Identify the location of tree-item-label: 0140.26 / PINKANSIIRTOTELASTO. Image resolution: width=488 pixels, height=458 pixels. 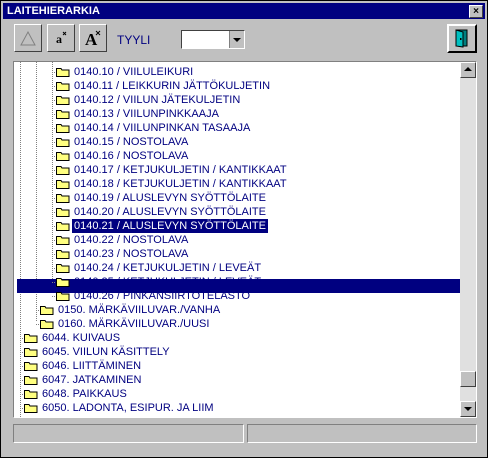
(162, 296).